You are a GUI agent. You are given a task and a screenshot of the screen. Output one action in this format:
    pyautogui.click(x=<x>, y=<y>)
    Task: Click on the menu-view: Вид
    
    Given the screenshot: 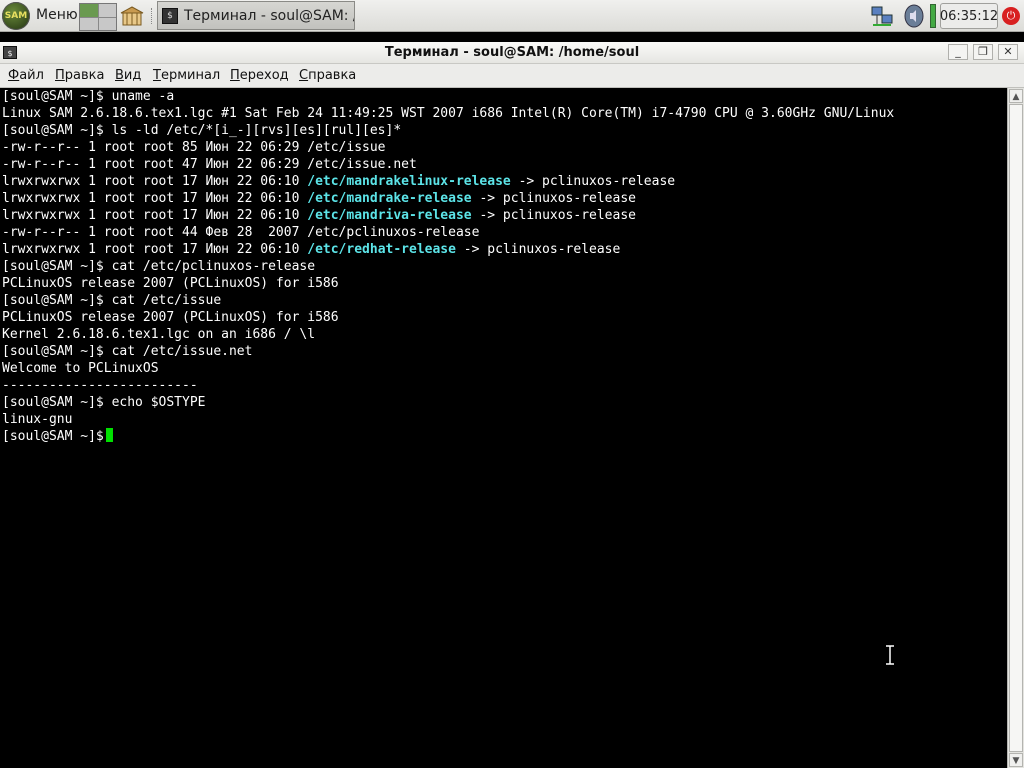 What is the action you would take?
    pyautogui.click(x=128, y=75)
    